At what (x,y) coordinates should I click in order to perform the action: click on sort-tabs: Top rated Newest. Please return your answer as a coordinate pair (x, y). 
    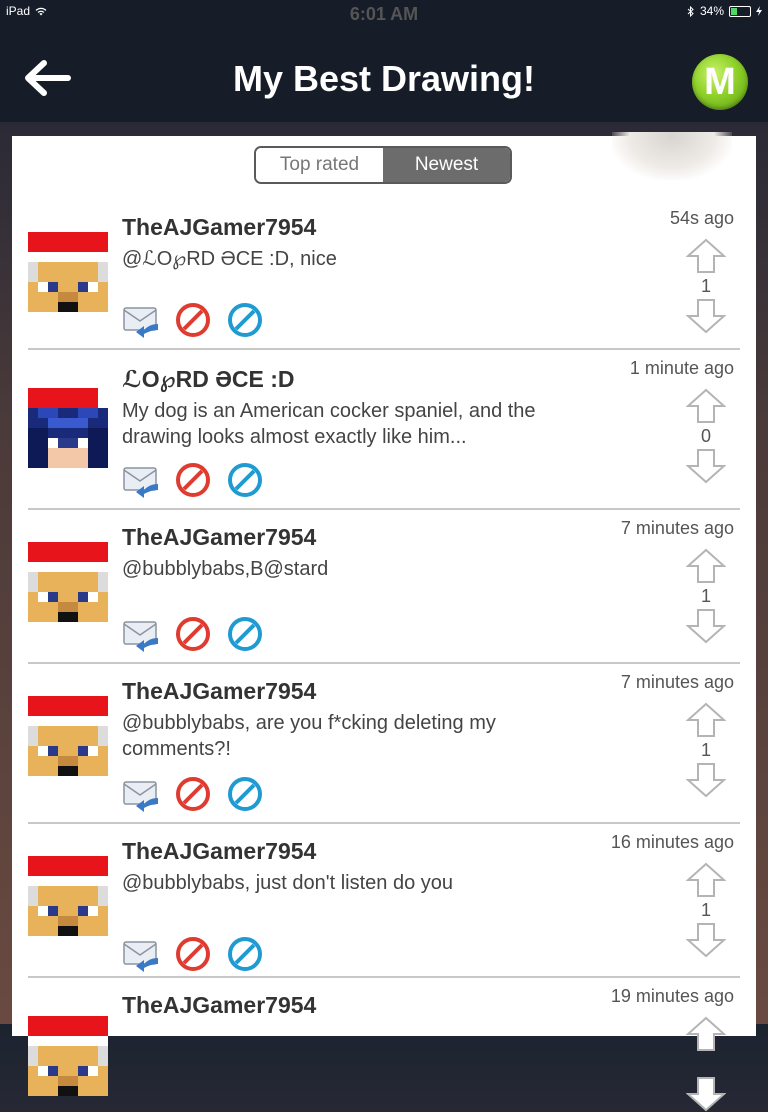
    Looking at the image, I should click on (383, 165).